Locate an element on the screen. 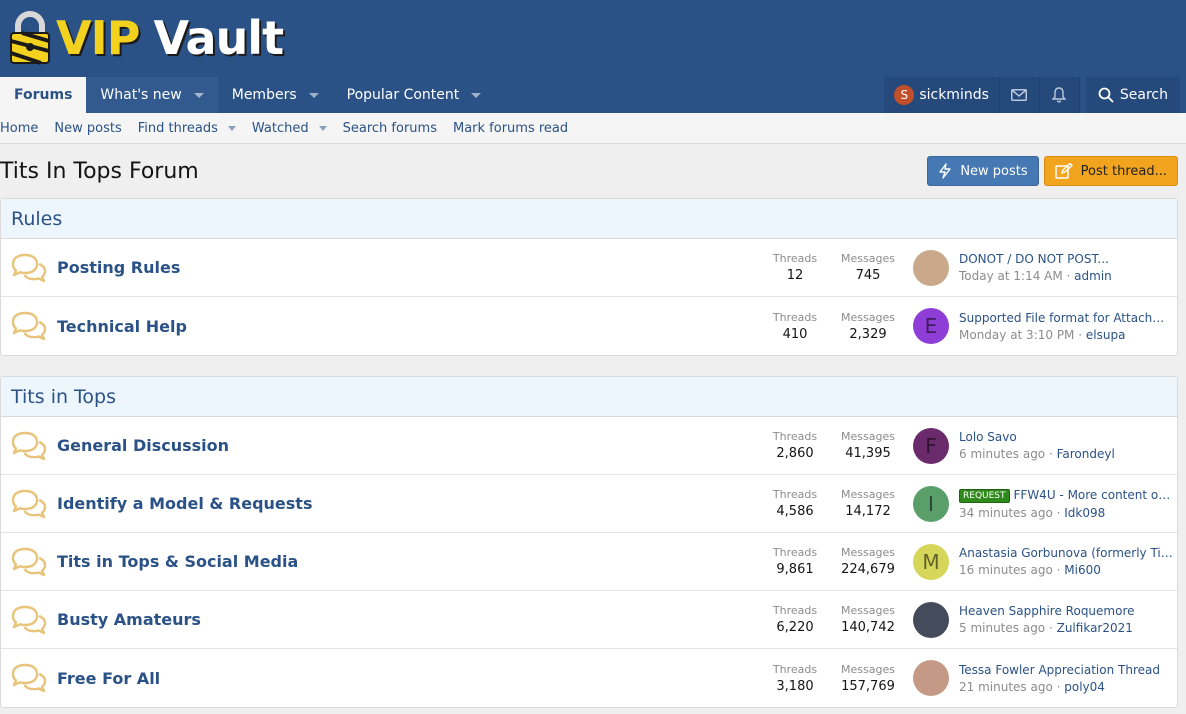  last-post-time: 6 minutes ago is located at coordinates (1002, 454).